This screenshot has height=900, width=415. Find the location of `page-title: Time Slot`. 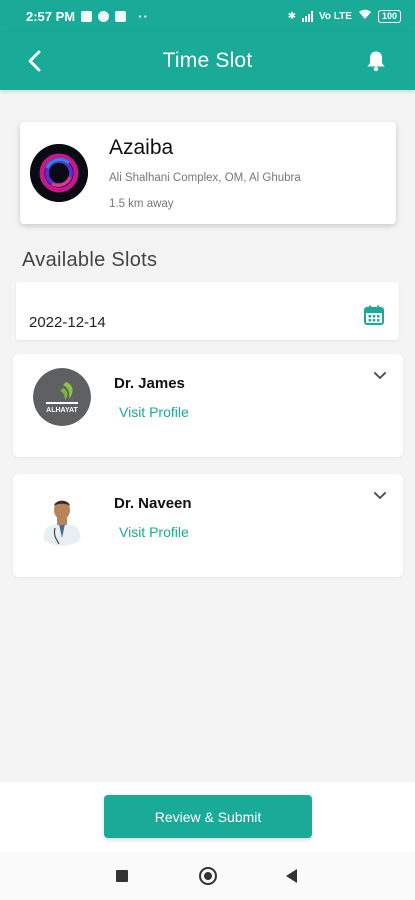

page-title: Time Slot is located at coordinates (207, 60).